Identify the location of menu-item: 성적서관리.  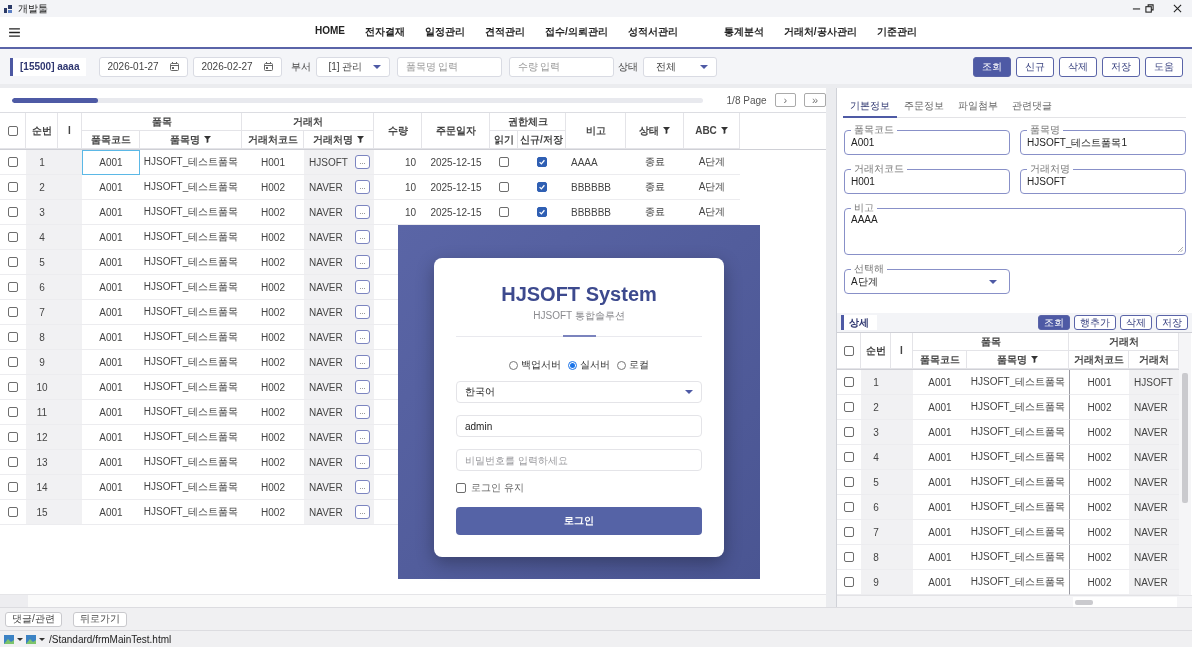
(652, 32).